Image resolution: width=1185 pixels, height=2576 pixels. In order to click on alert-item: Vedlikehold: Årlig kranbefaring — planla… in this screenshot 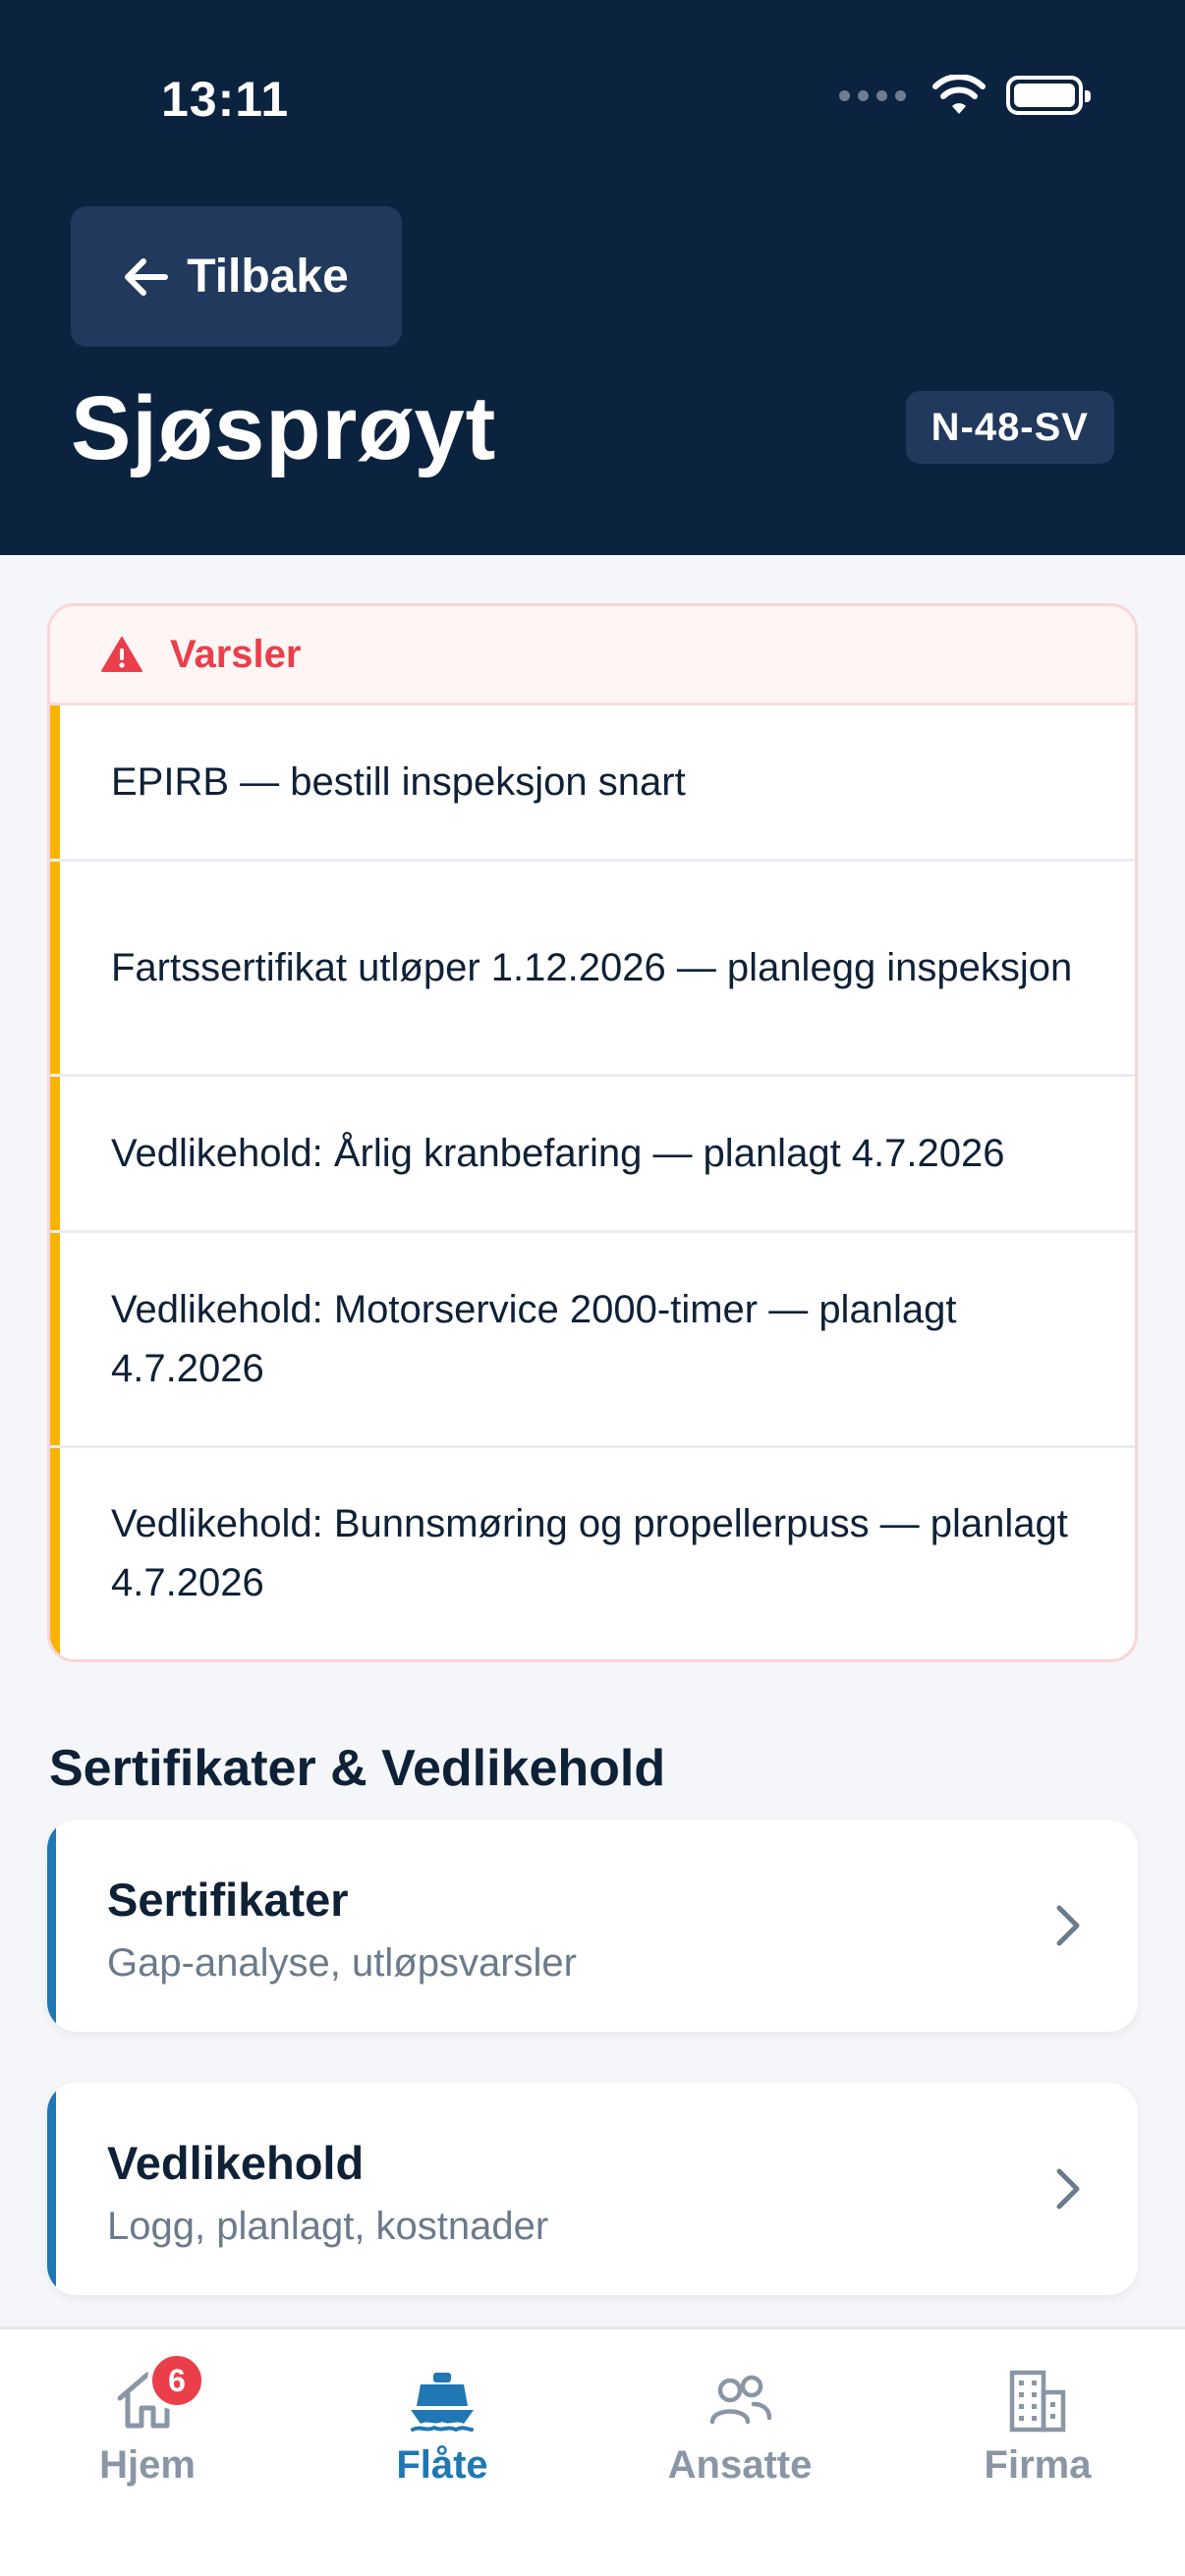, I will do `click(592, 1155)`.